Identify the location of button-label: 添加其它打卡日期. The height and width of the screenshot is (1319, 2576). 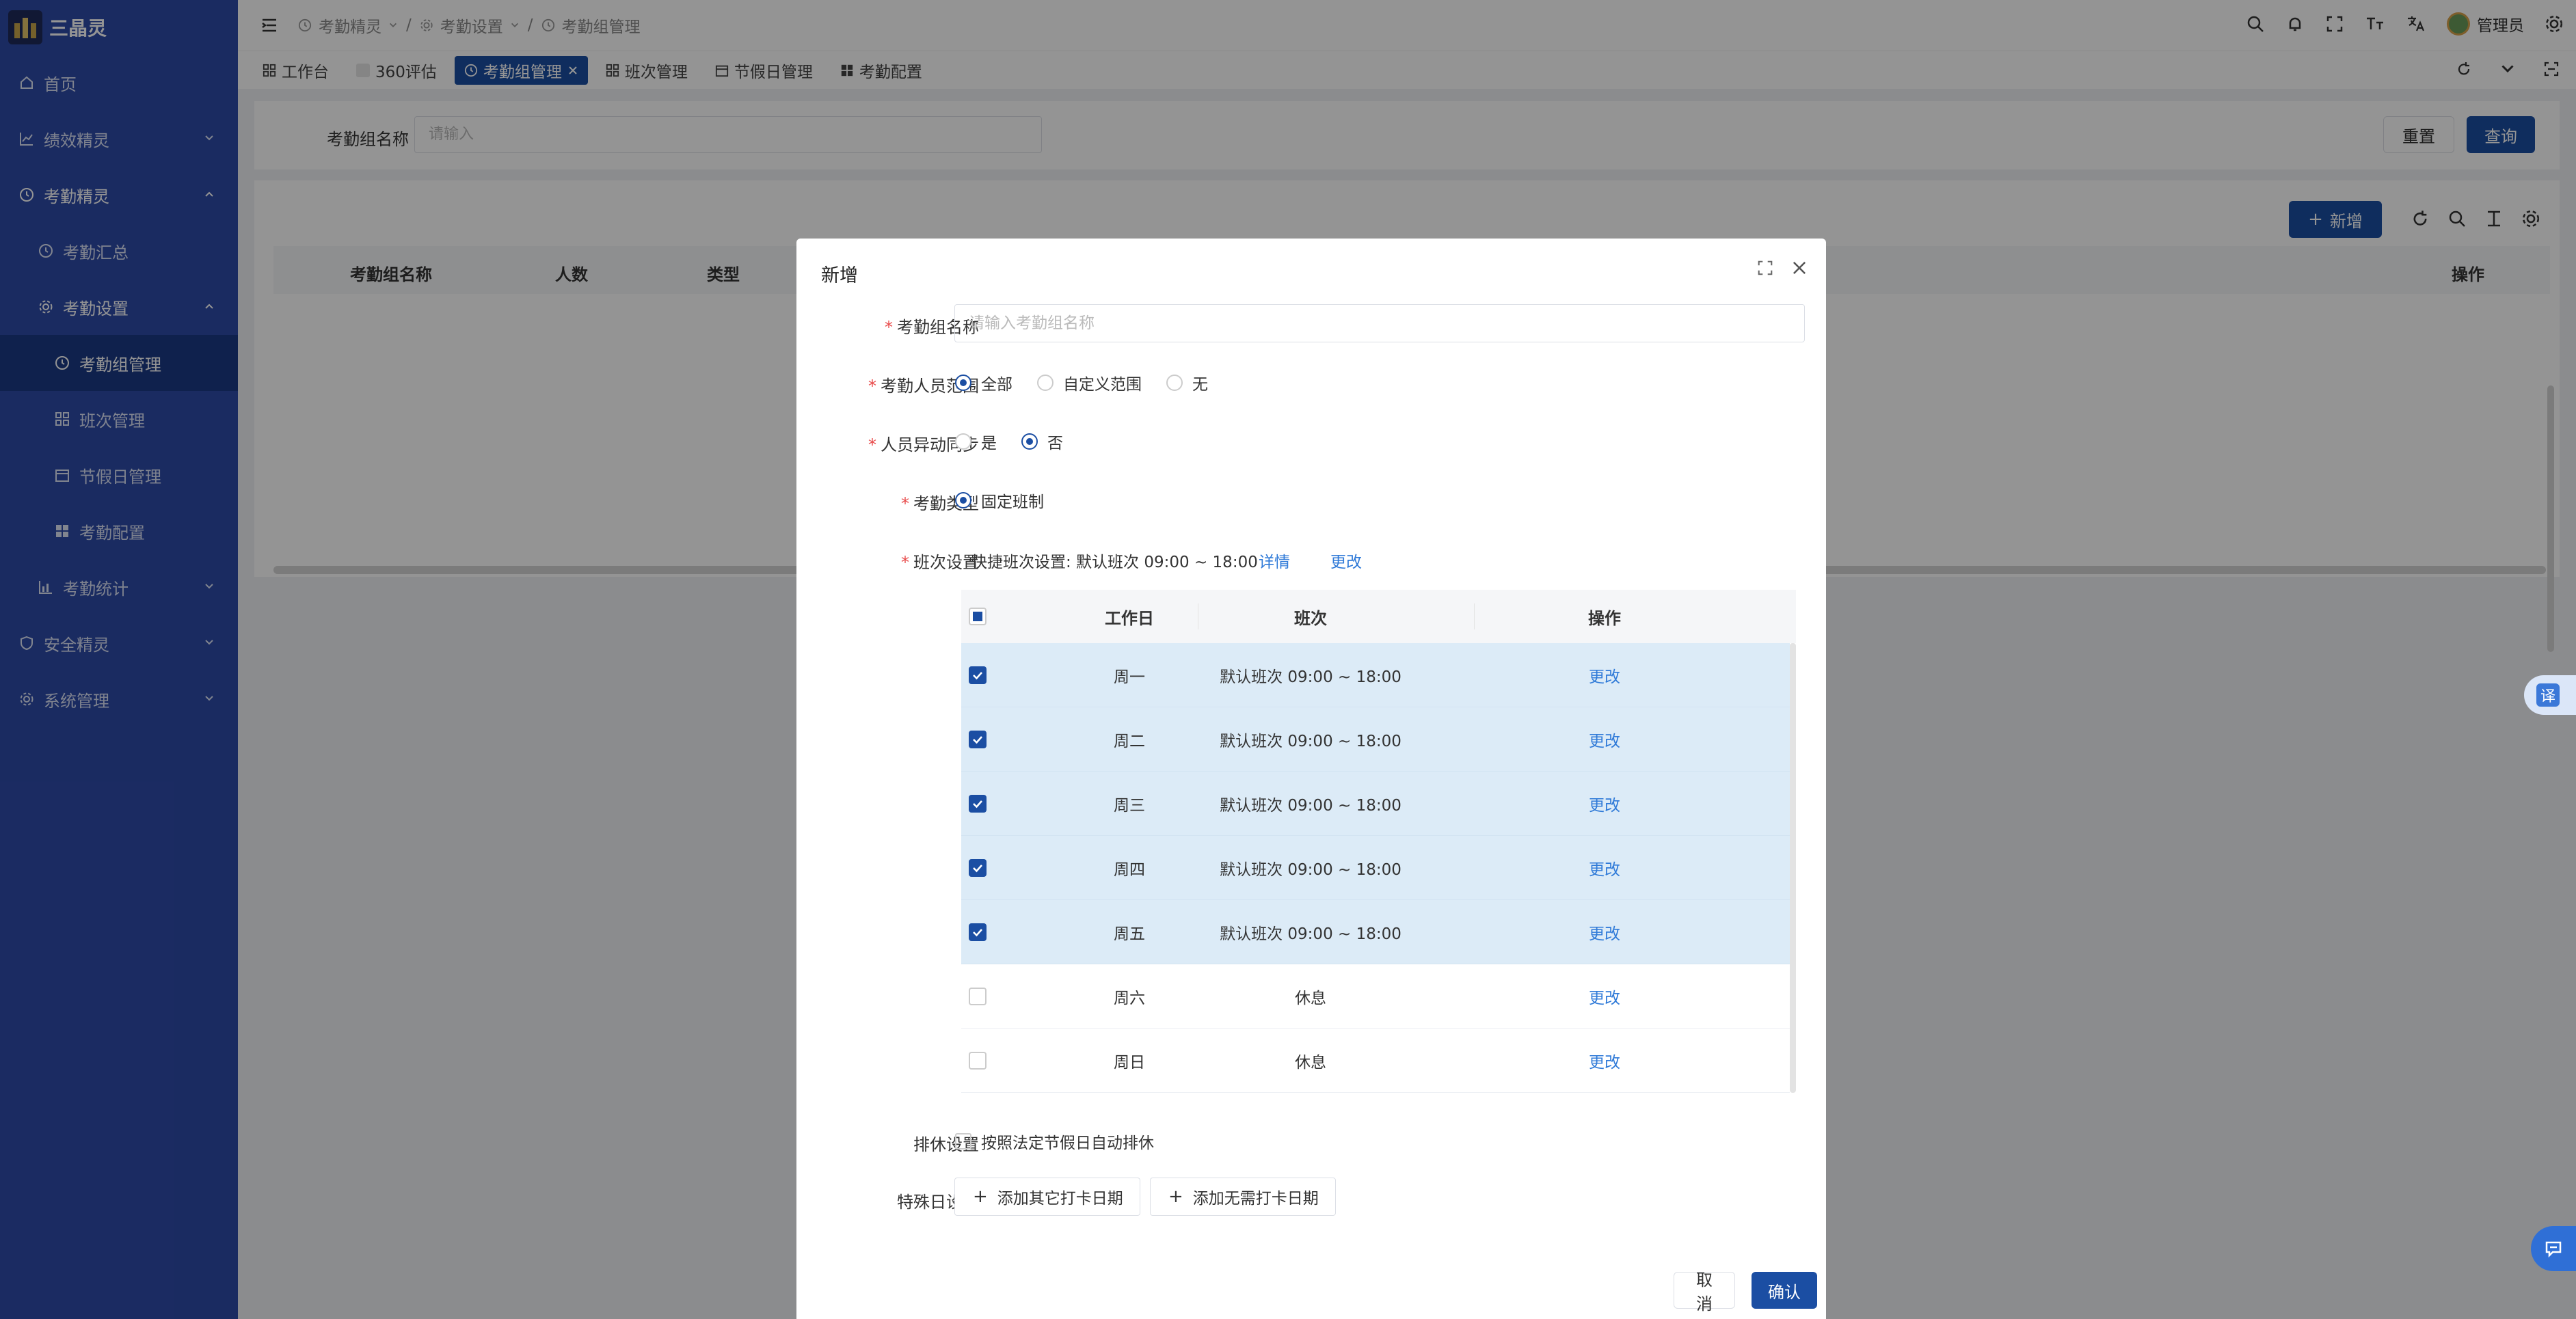
(1060, 1199).